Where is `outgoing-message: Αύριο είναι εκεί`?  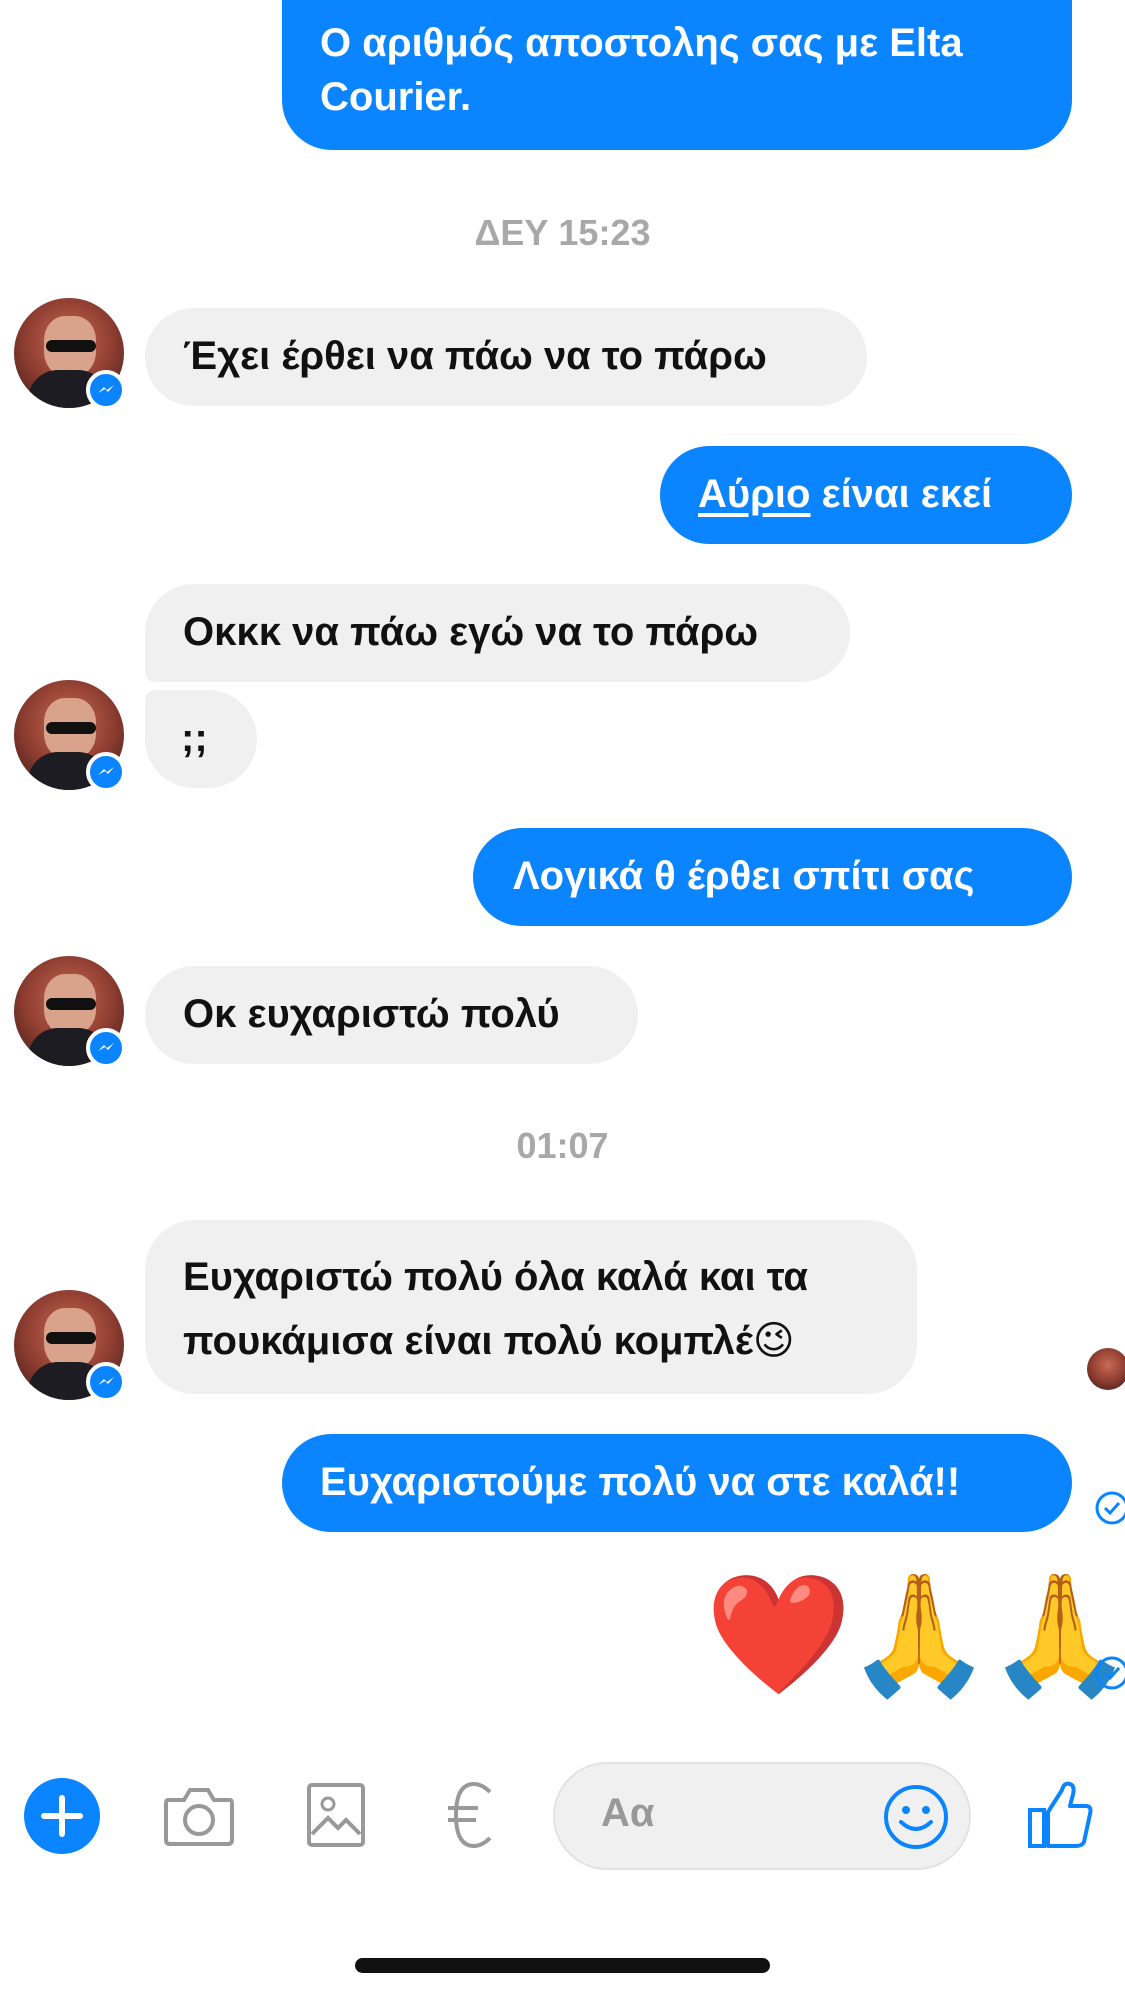 outgoing-message: Αύριο είναι εκεί is located at coordinates (866, 495).